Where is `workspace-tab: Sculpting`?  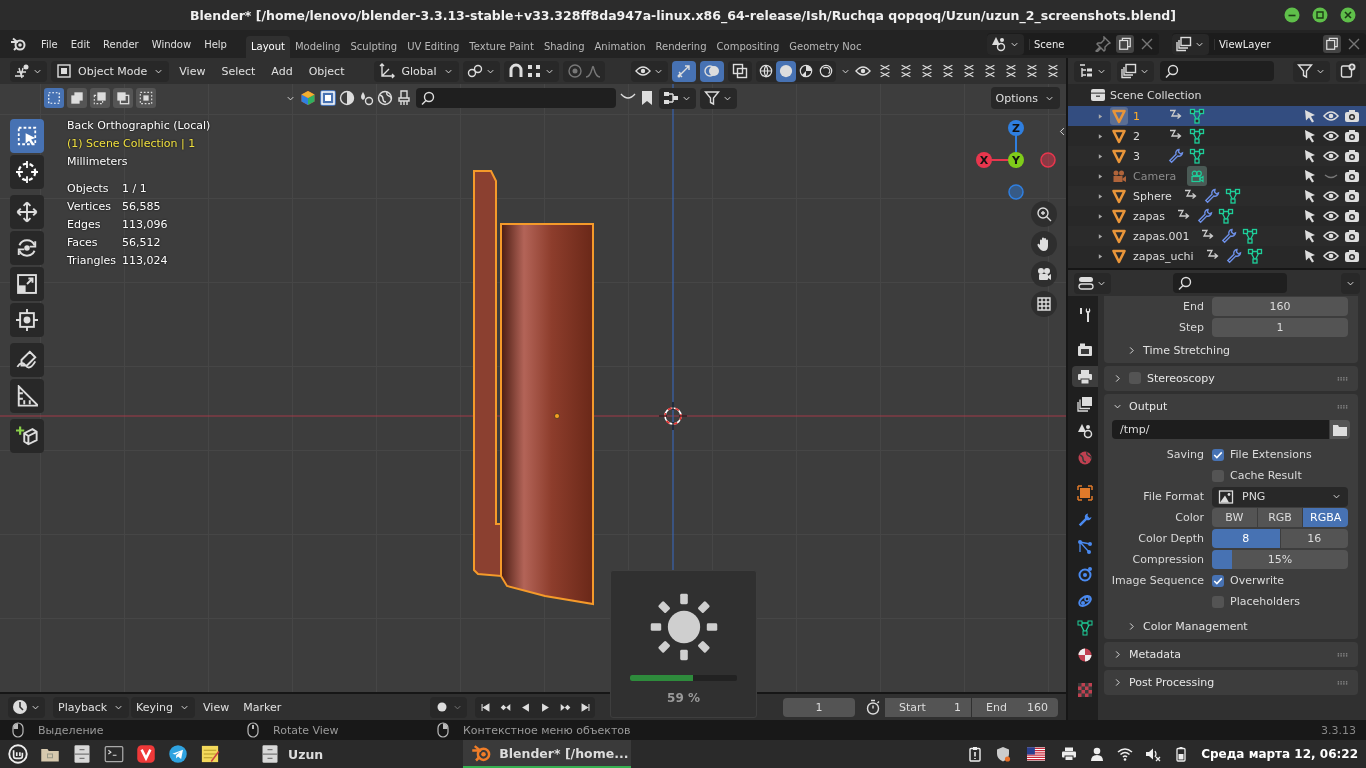 workspace-tab: Sculpting is located at coordinates (374, 47).